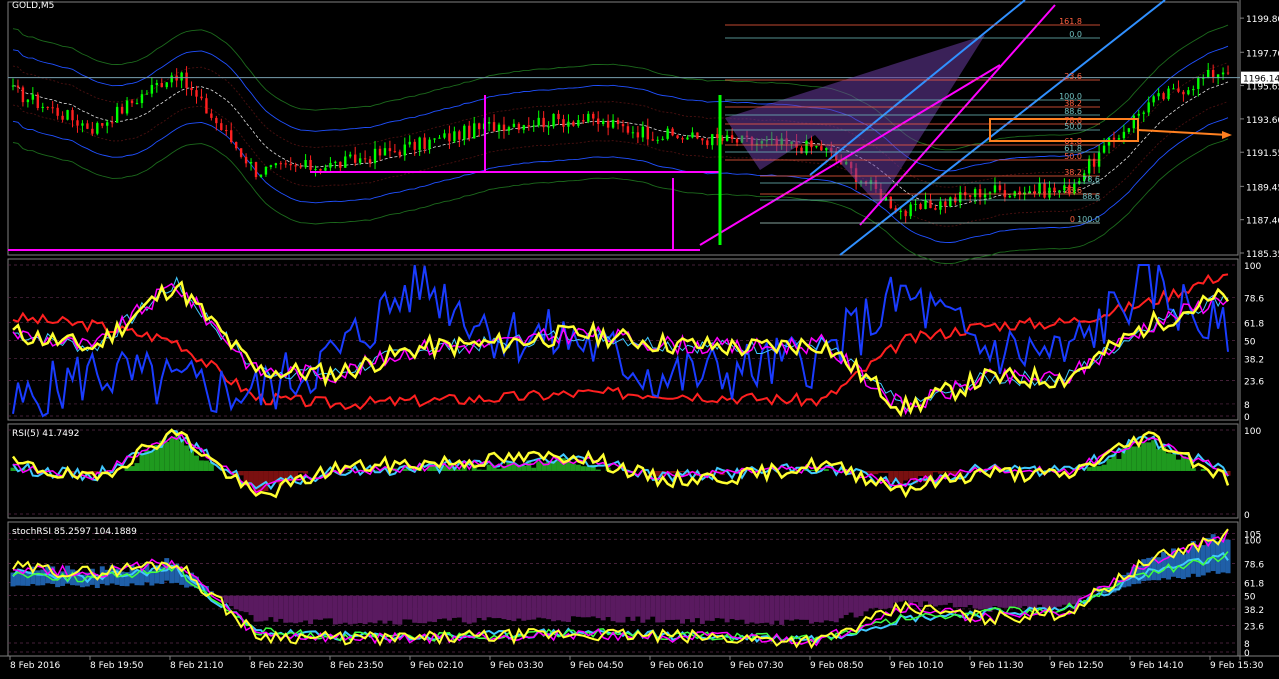 The height and width of the screenshot is (679, 1279). What do you see at coordinates (1254, 627) in the screenshot?
I see `level-label: 23.6` at bounding box center [1254, 627].